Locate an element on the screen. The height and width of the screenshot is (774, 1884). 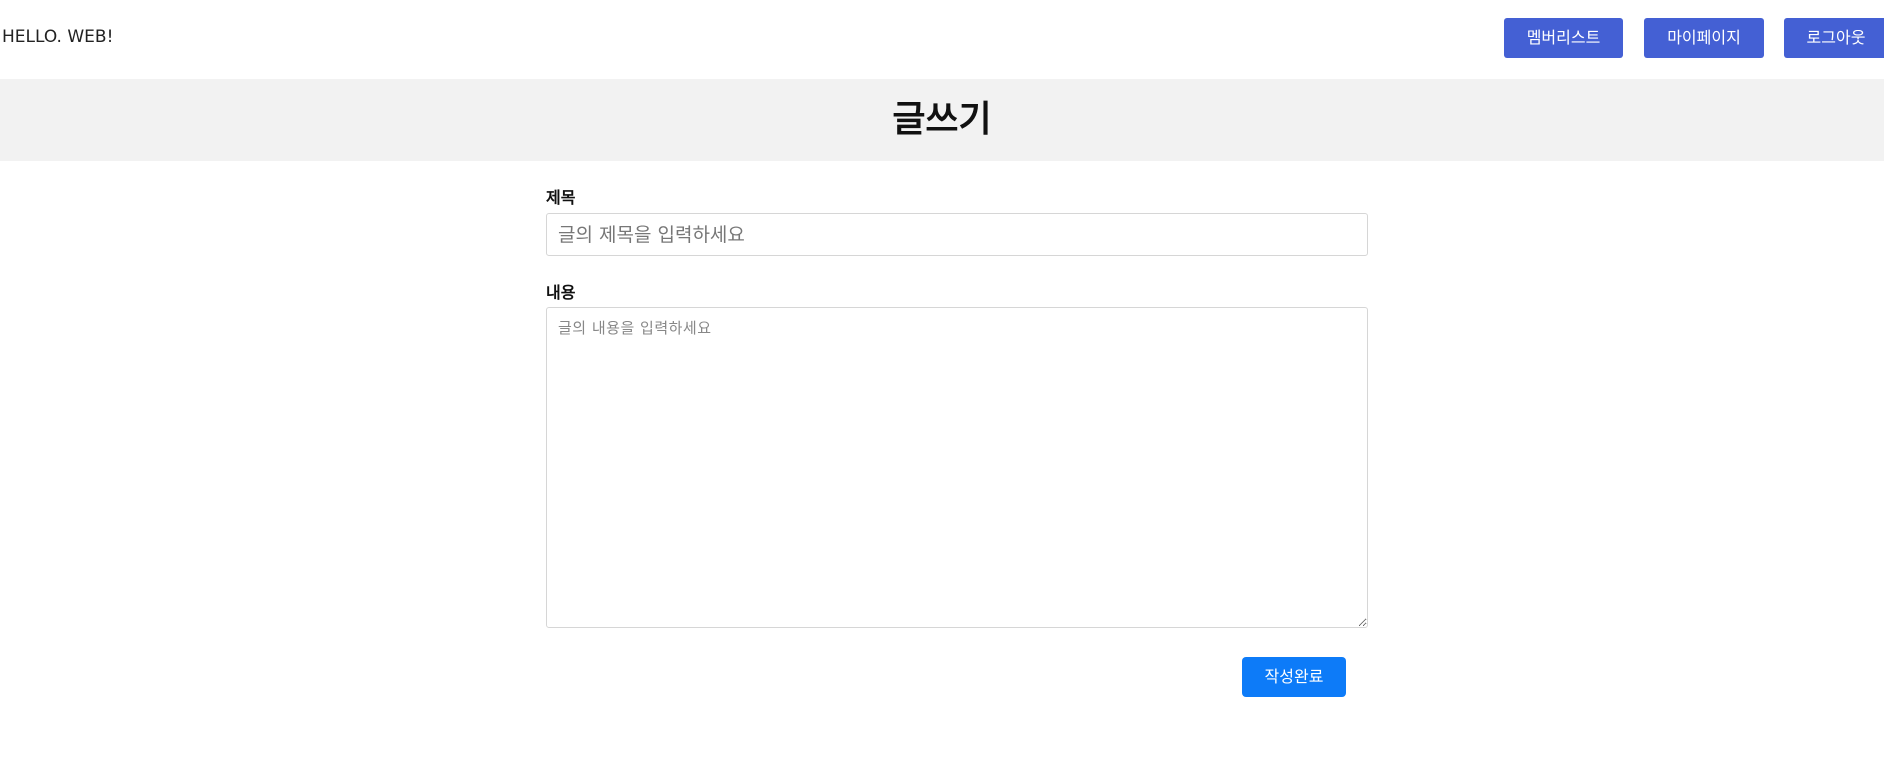
title-label: 제목 is located at coordinates (561, 197).